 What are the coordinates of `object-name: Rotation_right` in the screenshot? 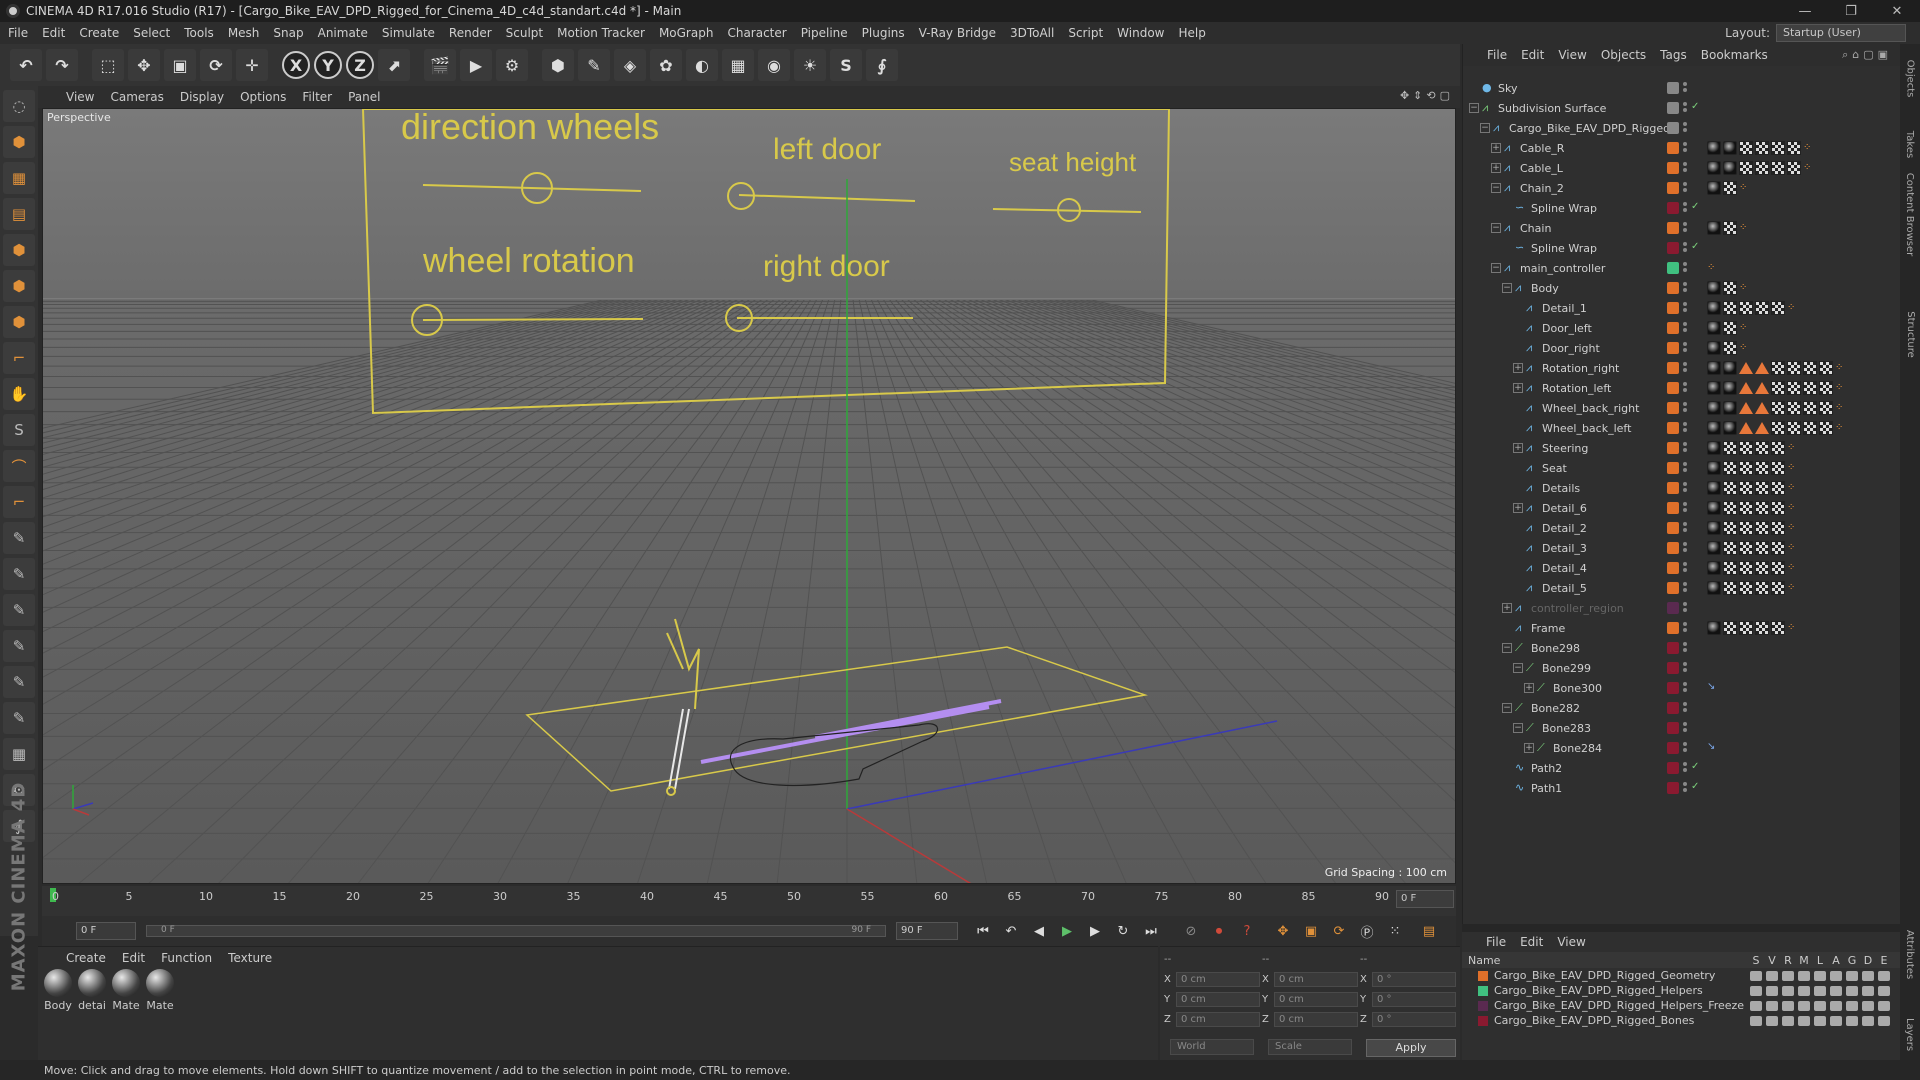 It's located at (1580, 368).